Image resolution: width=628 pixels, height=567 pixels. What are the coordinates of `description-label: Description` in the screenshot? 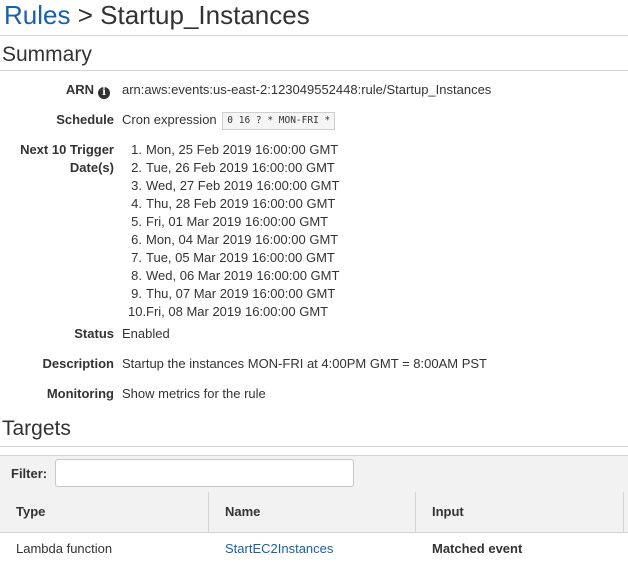 It's located at (78, 363).